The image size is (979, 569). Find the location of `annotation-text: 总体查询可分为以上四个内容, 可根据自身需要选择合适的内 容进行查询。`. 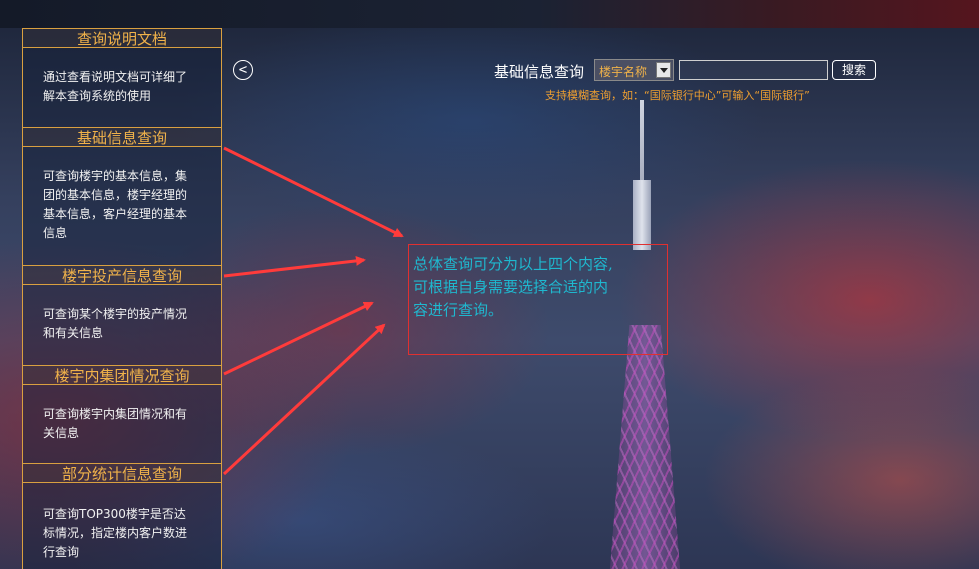

annotation-text: 总体查询可分为以上四个内容, 可根据自身需要选择合适的内 容进行查询。 is located at coordinates (541, 287).